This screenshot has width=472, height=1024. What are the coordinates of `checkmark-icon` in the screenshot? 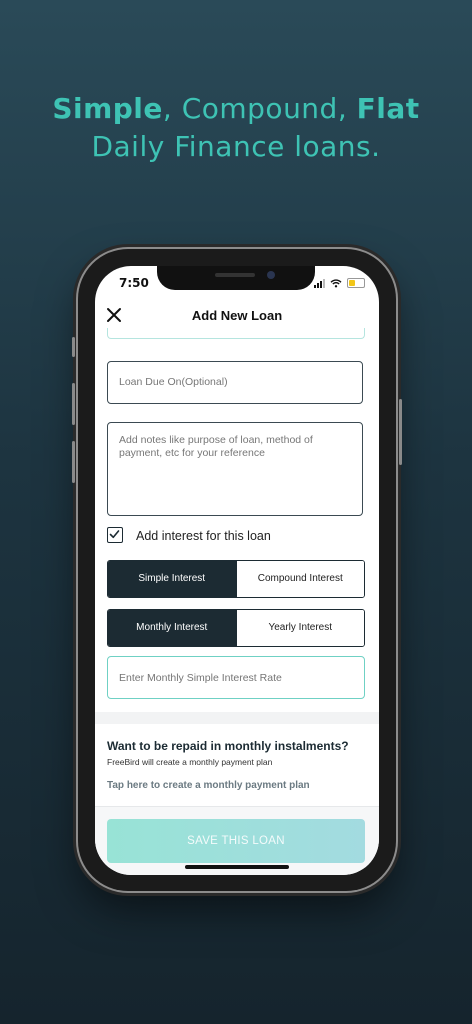 It's located at (114, 534).